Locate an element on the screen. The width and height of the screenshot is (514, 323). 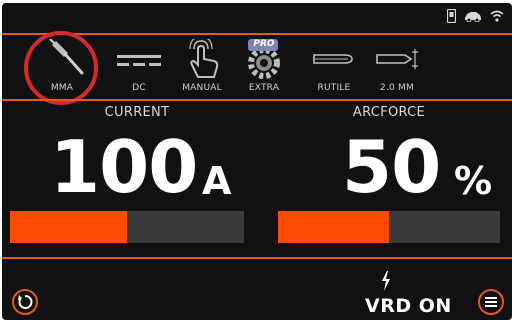
pro-gear-icon: PRO is located at coordinates (264, 59).